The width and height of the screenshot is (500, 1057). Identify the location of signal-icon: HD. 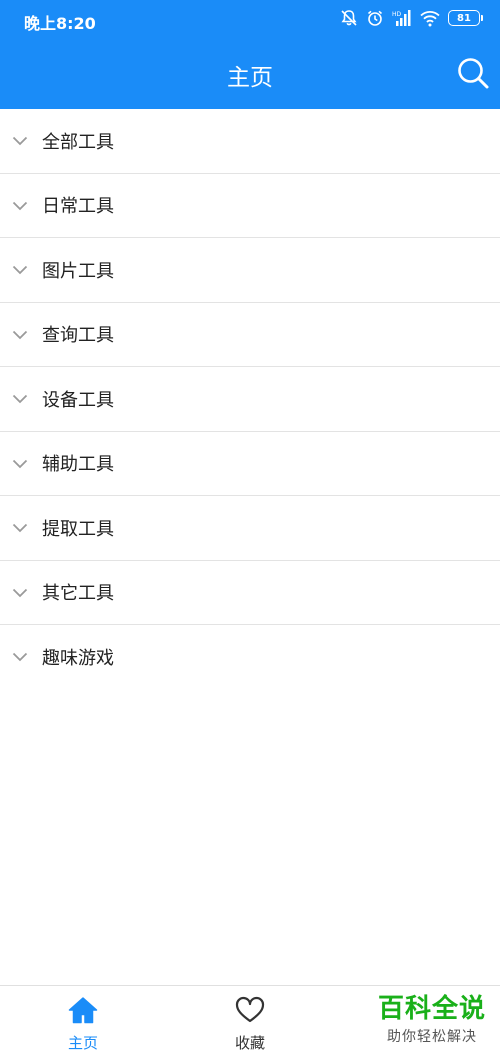
(401, 18).